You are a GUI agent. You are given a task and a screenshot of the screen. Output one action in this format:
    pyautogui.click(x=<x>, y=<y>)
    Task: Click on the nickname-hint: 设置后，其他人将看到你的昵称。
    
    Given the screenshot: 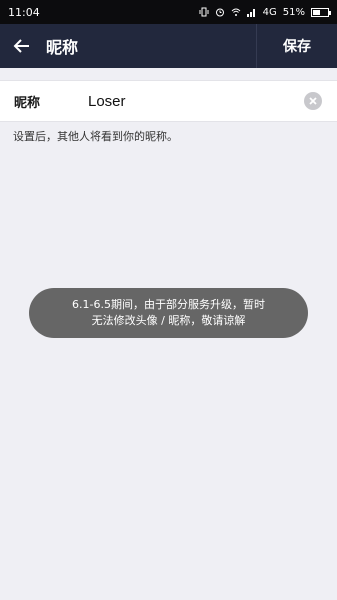 What is the action you would take?
    pyautogui.click(x=95, y=136)
    